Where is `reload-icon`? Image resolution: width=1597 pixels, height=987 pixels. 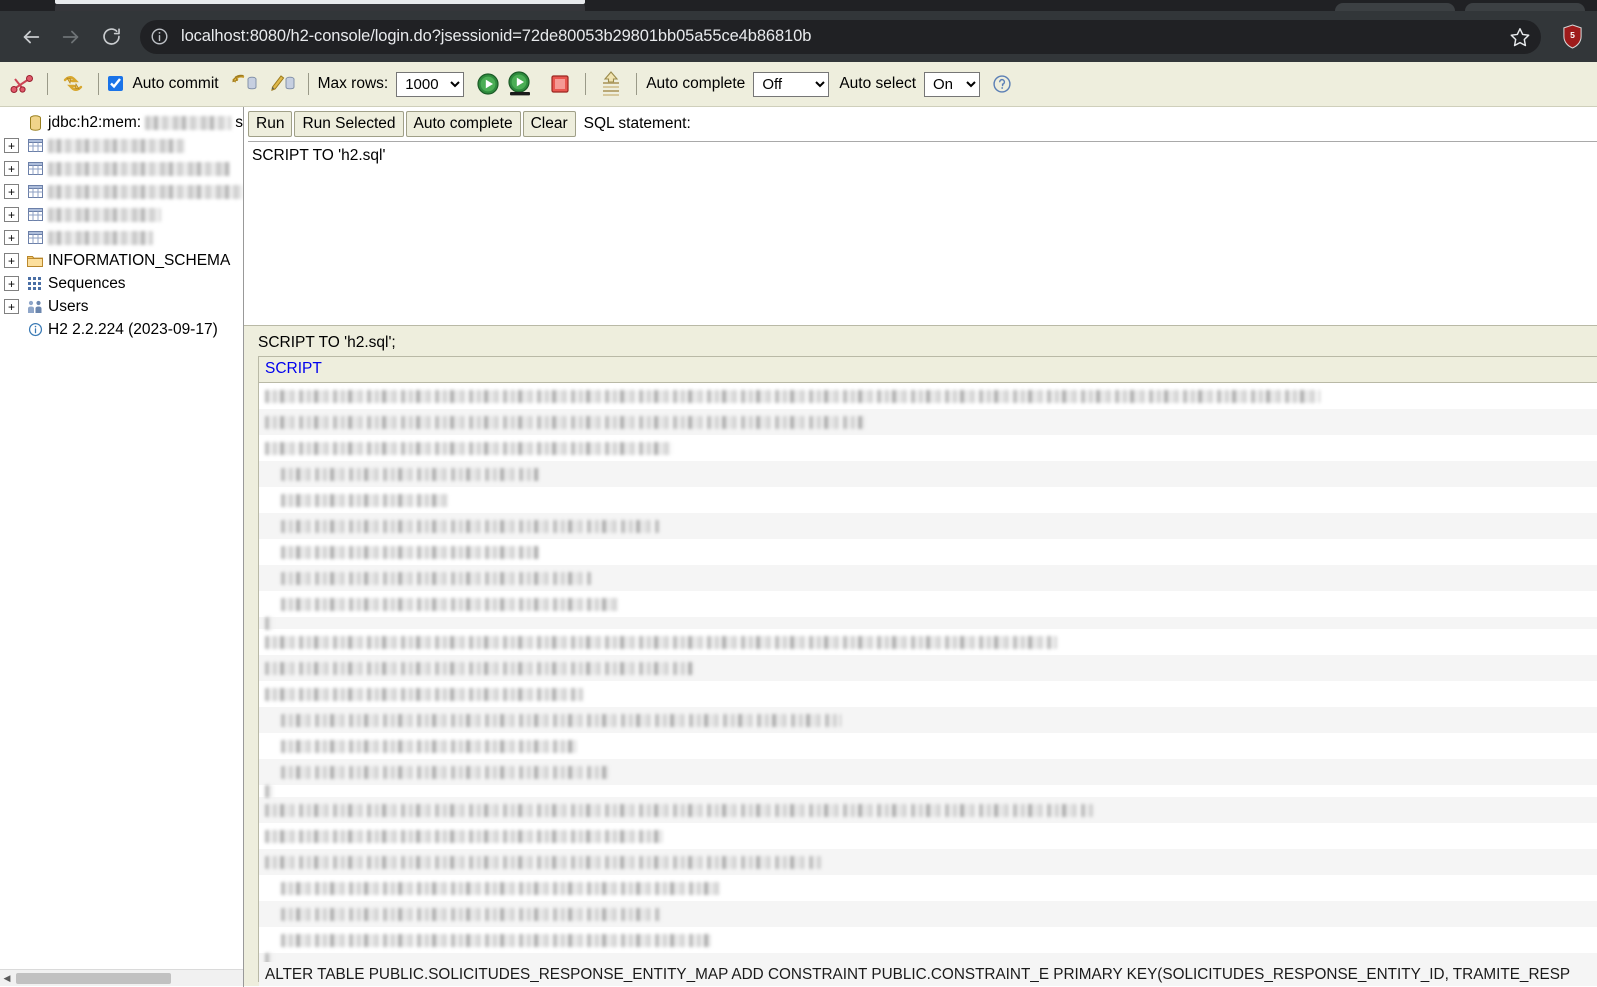 reload-icon is located at coordinates (111, 37).